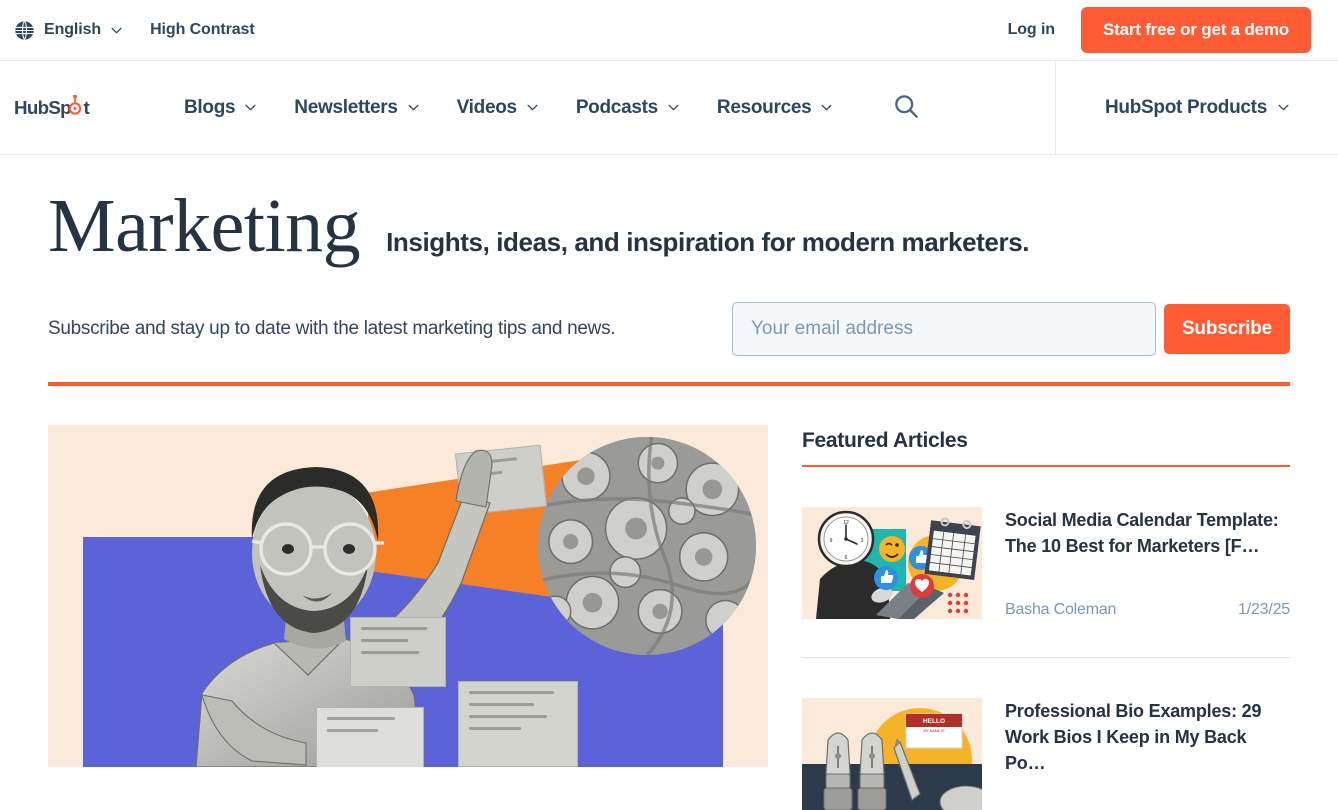 This screenshot has height=810, width=1338. Describe the element at coordinates (934, 731) in the screenshot. I see `svg-text: MY NAME IS` at that location.